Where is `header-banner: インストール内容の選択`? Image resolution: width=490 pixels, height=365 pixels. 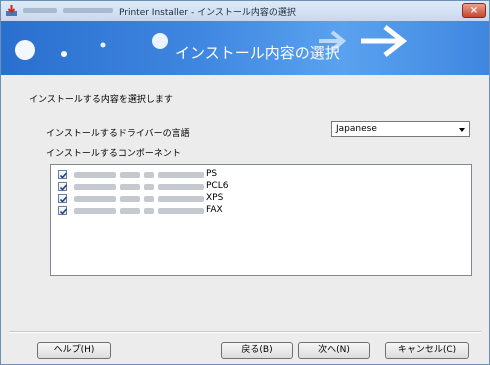
header-banner: インストール内容の選択 is located at coordinates (245, 48).